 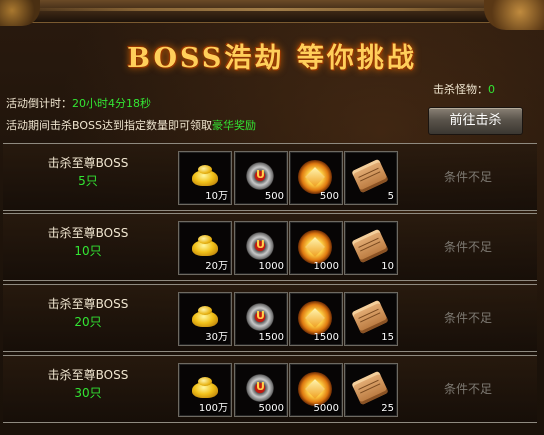 I want to click on countdown-value: 20小时4分18秒, so click(x=111, y=103).